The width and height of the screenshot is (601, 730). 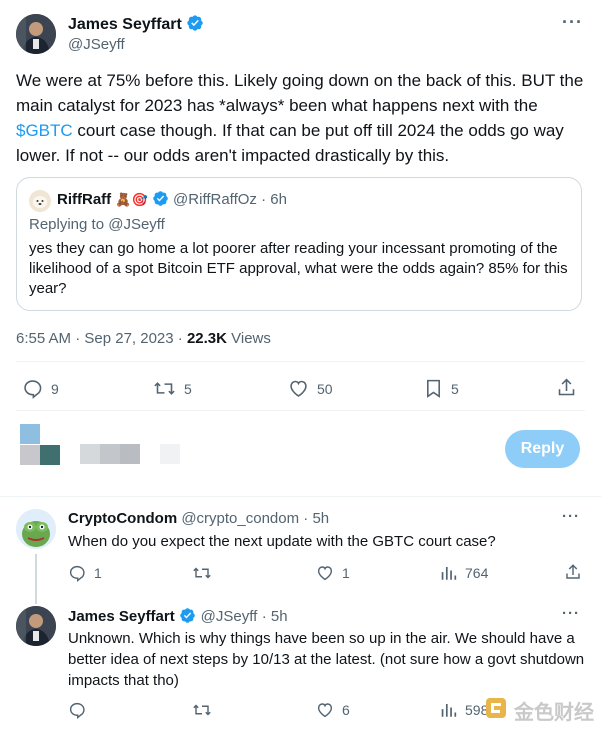 I want to click on quoted-time: · 6h, so click(x=274, y=199).